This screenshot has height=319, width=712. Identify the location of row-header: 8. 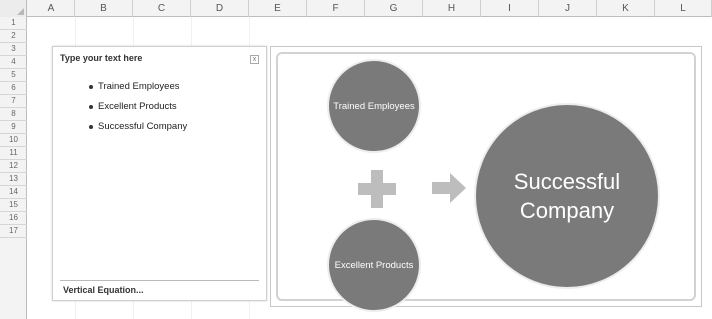
(13, 114).